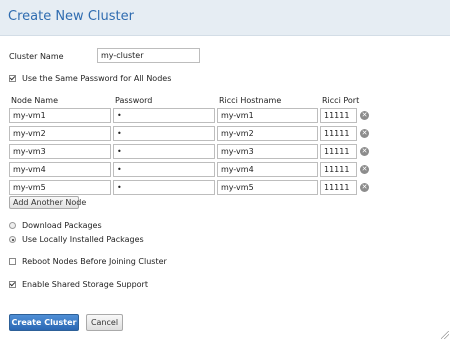  Describe the element at coordinates (35, 100) in the screenshot. I see `col-header-node-name: Node Name` at that location.